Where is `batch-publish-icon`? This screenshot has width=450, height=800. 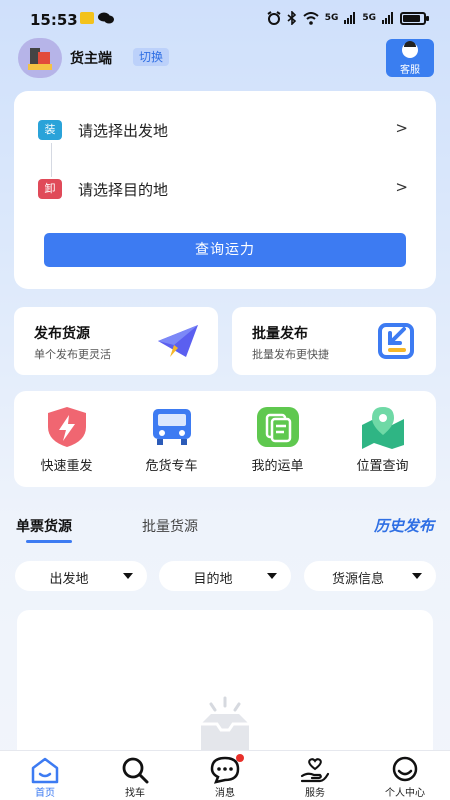
batch-publish-icon is located at coordinates (396, 341).